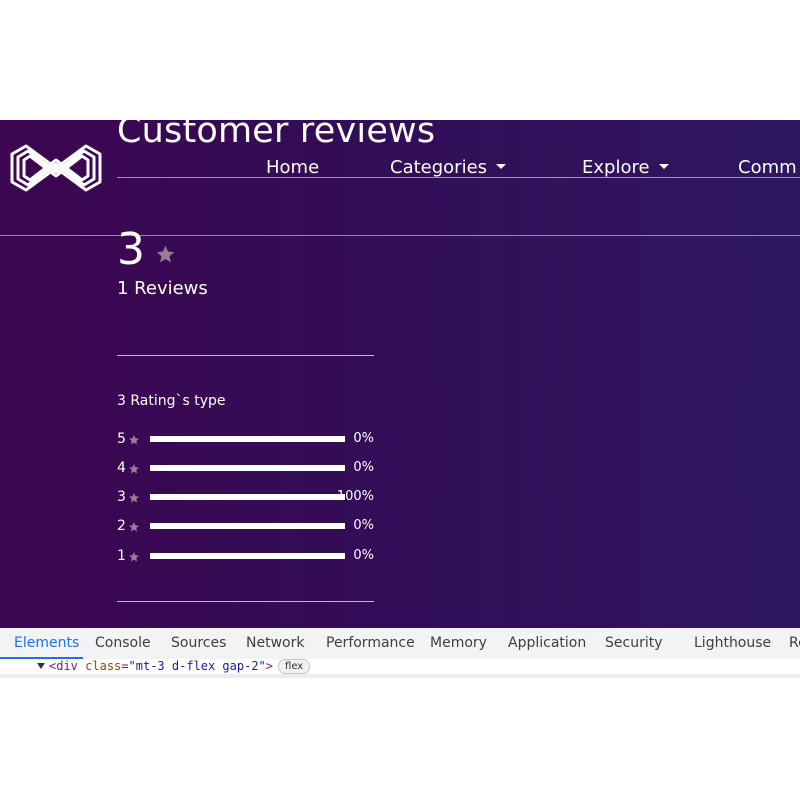 This screenshot has height=800, width=800. I want to click on attr-value: "mt-3 d-flex gap-2", so click(197, 666).